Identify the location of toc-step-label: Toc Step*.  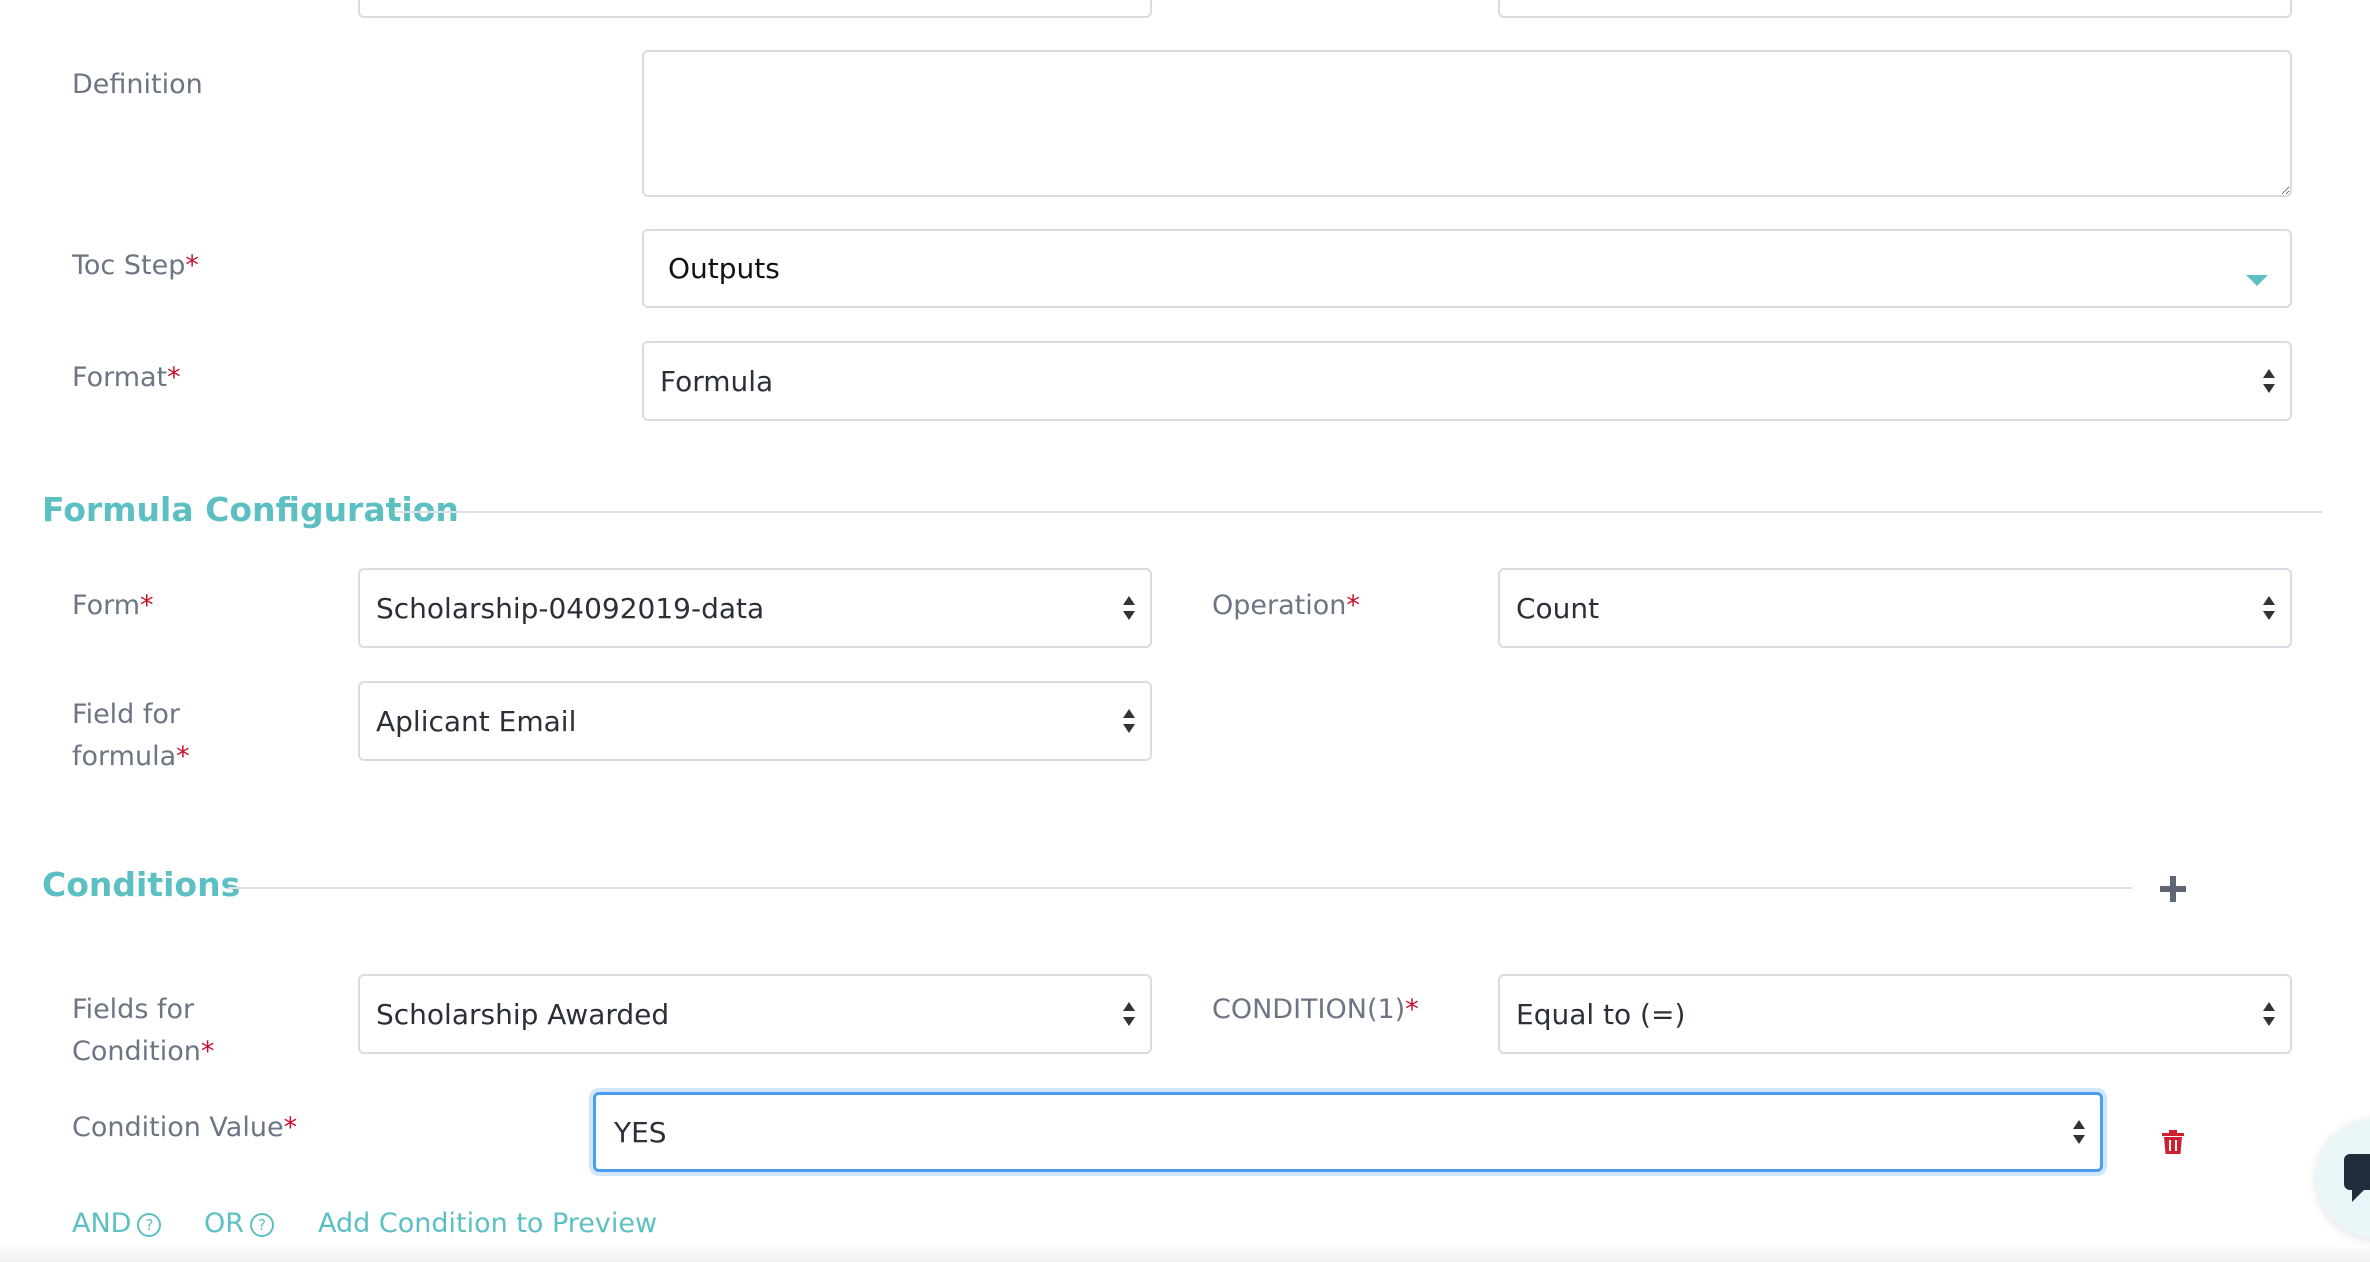
(135, 265).